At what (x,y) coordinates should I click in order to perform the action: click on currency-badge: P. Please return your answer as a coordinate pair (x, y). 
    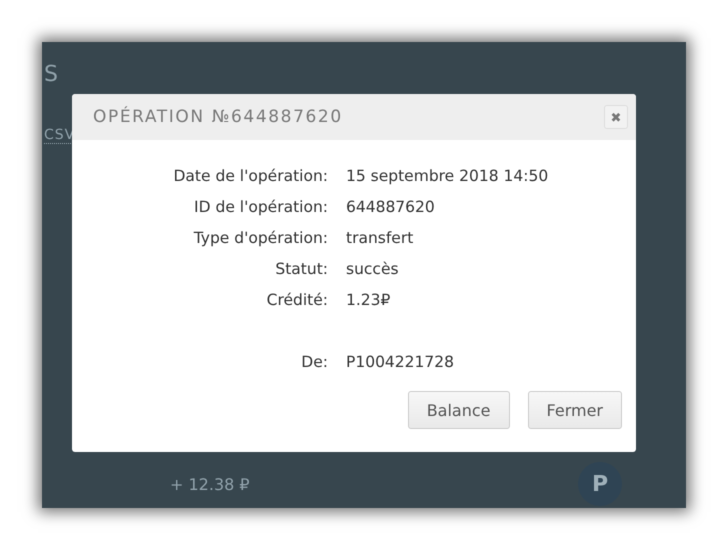
    Looking at the image, I should click on (600, 484).